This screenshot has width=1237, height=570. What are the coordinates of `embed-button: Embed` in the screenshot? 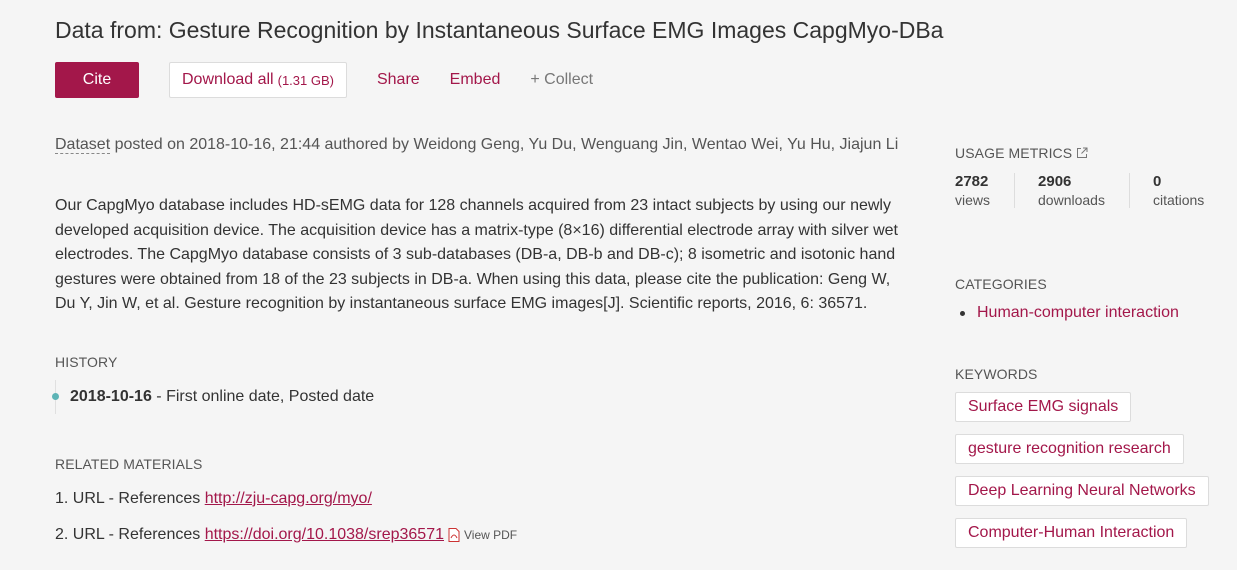 It's located at (475, 80).